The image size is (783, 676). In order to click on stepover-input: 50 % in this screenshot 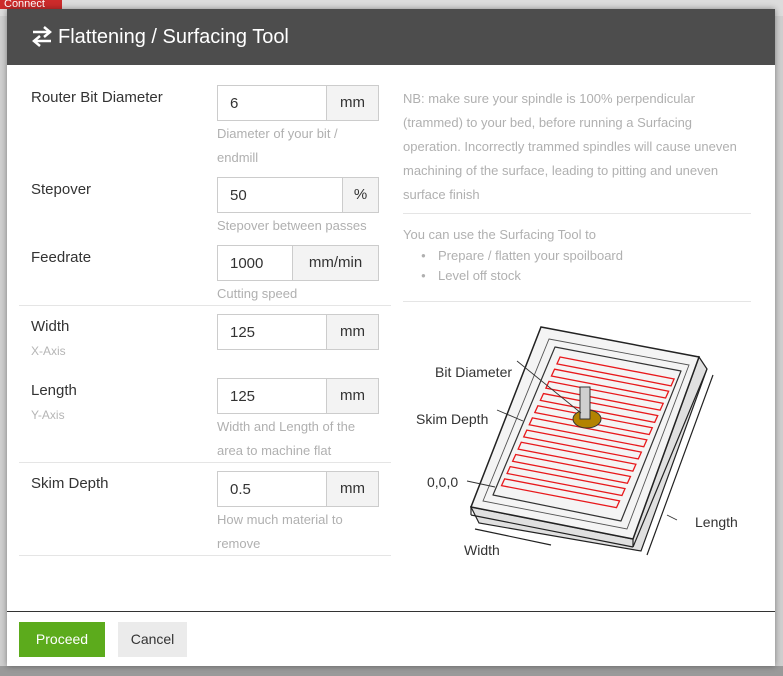, I will do `click(298, 195)`.